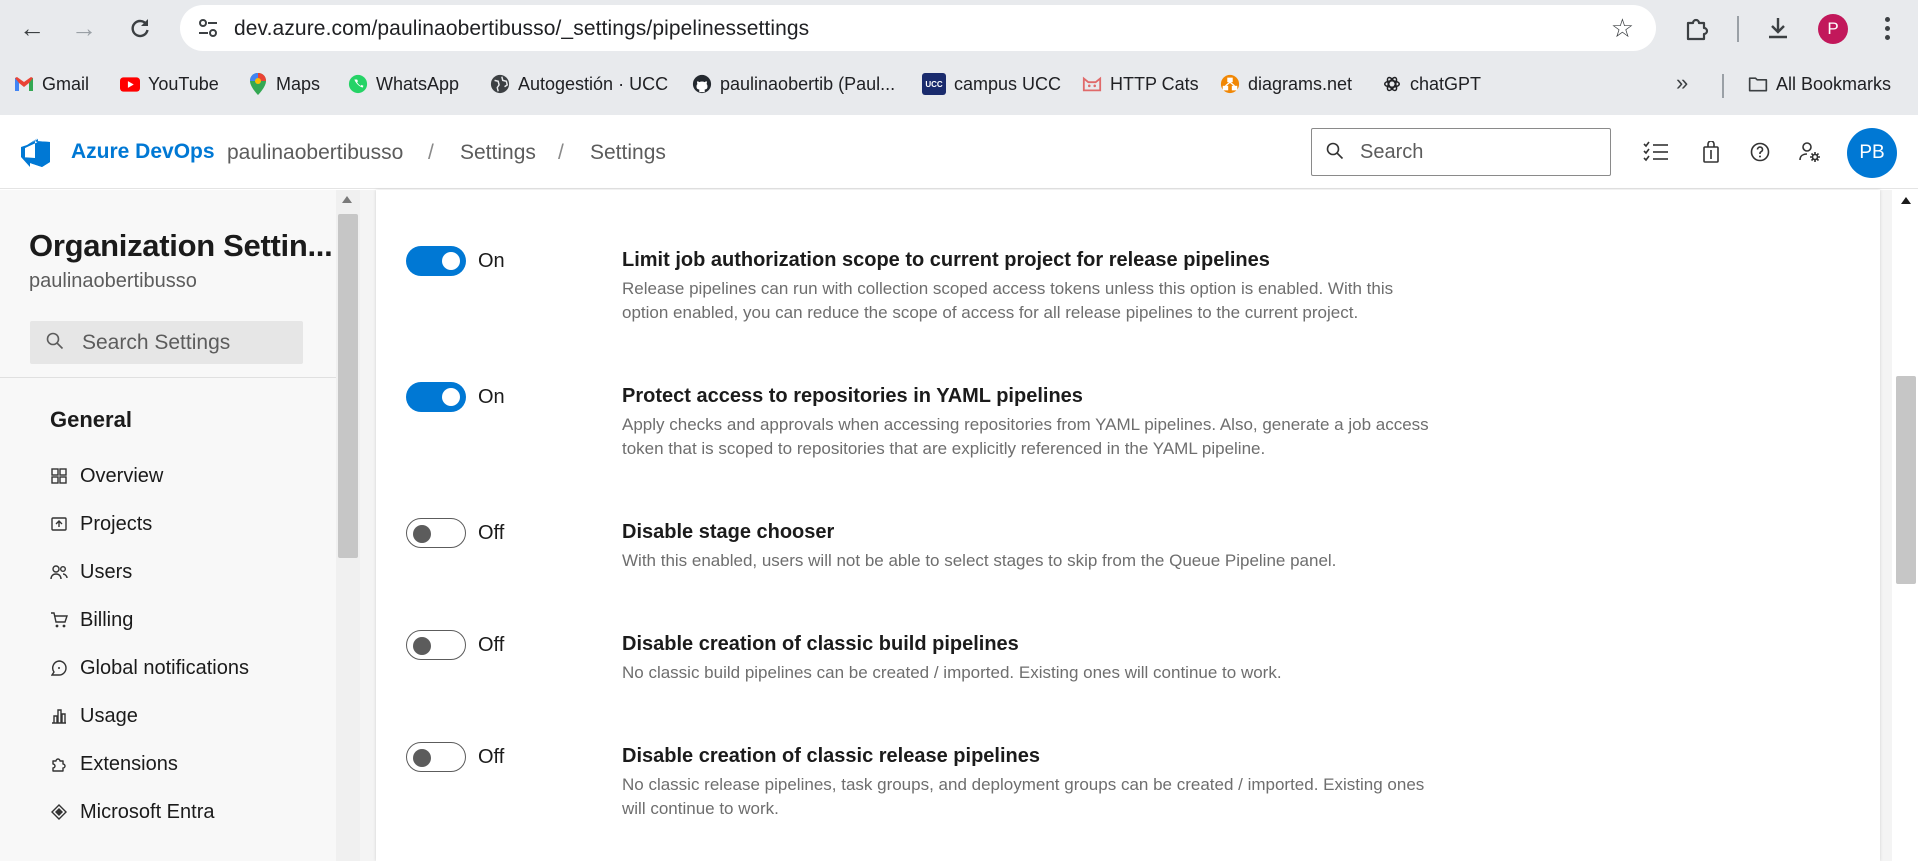 This screenshot has height=861, width=1918. I want to click on bookmarks-divider, so click(1723, 86).